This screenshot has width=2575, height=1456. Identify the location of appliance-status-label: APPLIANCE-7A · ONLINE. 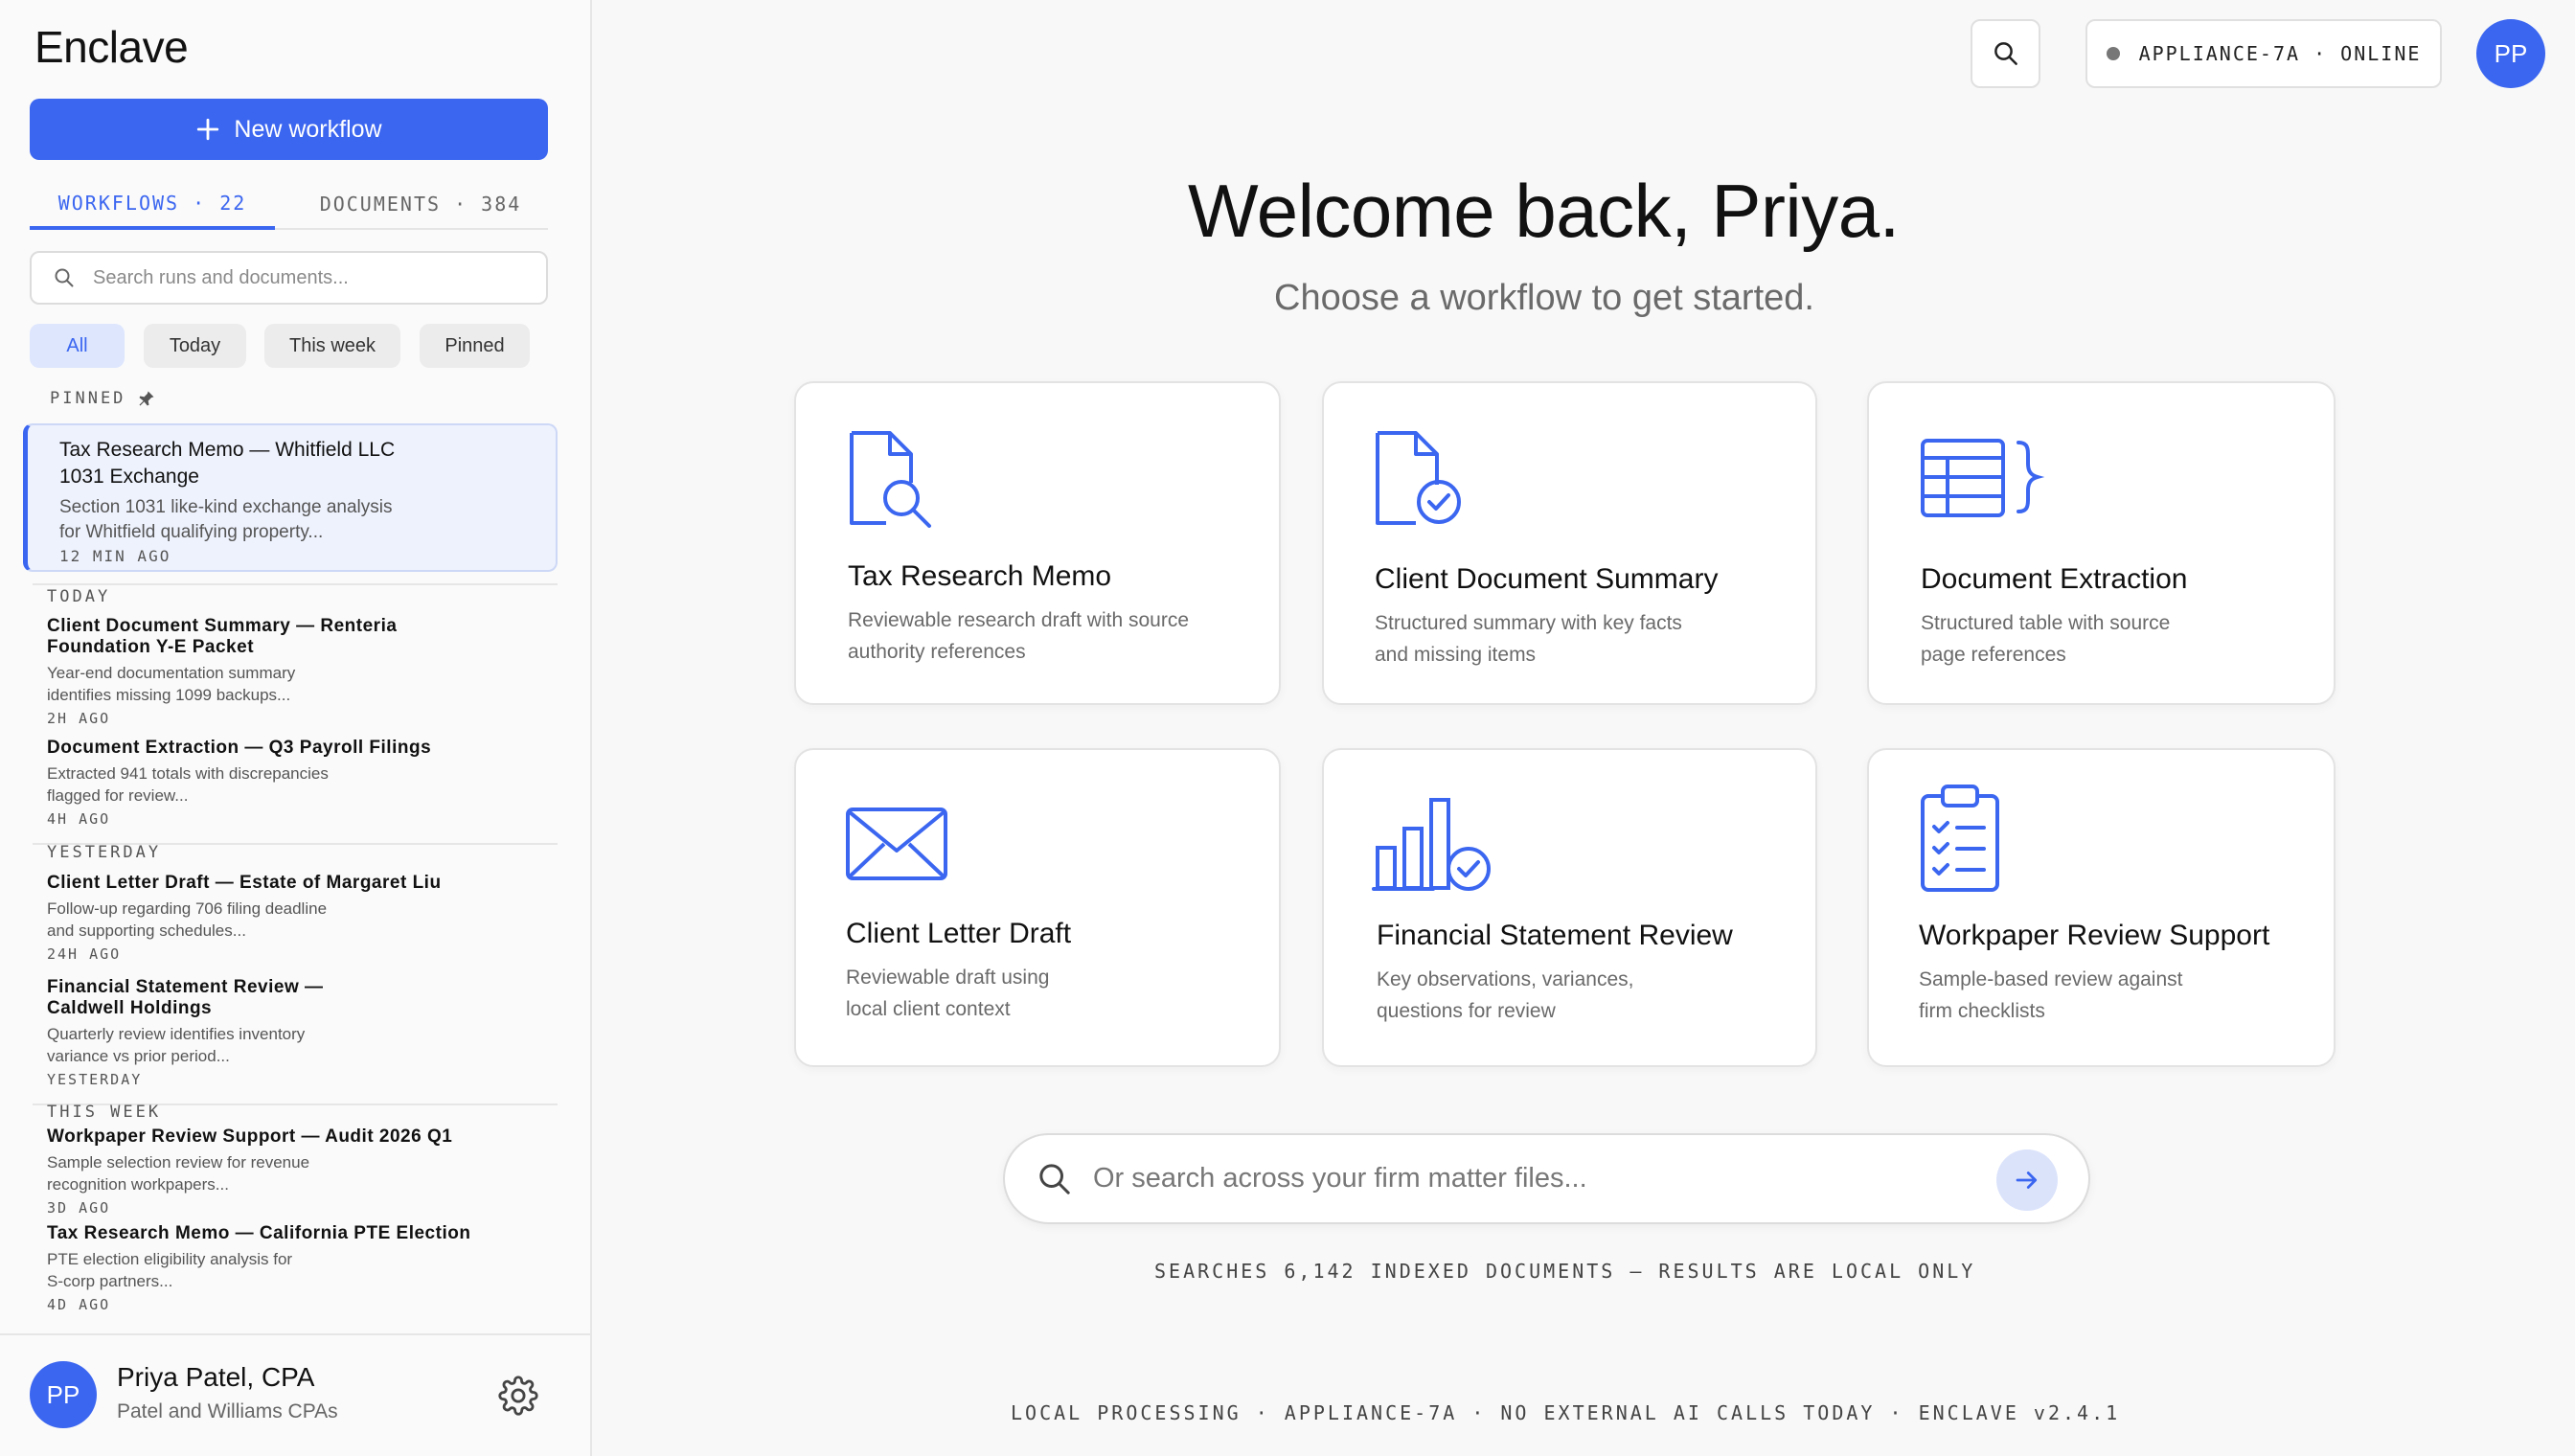
(2280, 54).